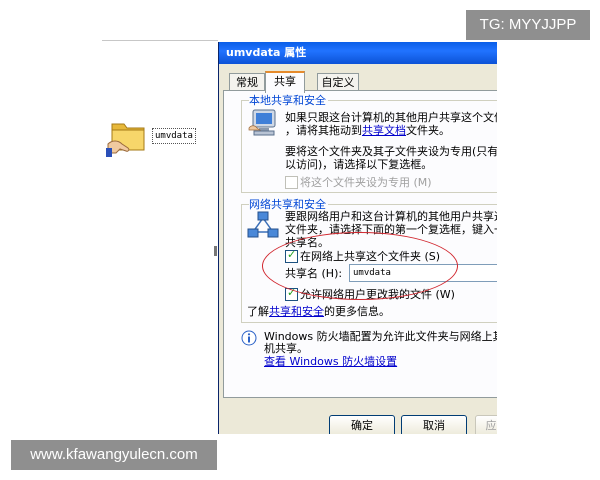 Image resolution: width=600 pixels, height=480 pixels. What do you see at coordinates (428, 130) in the screenshot?
I see `local-text-part: 文件夹。` at bounding box center [428, 130].